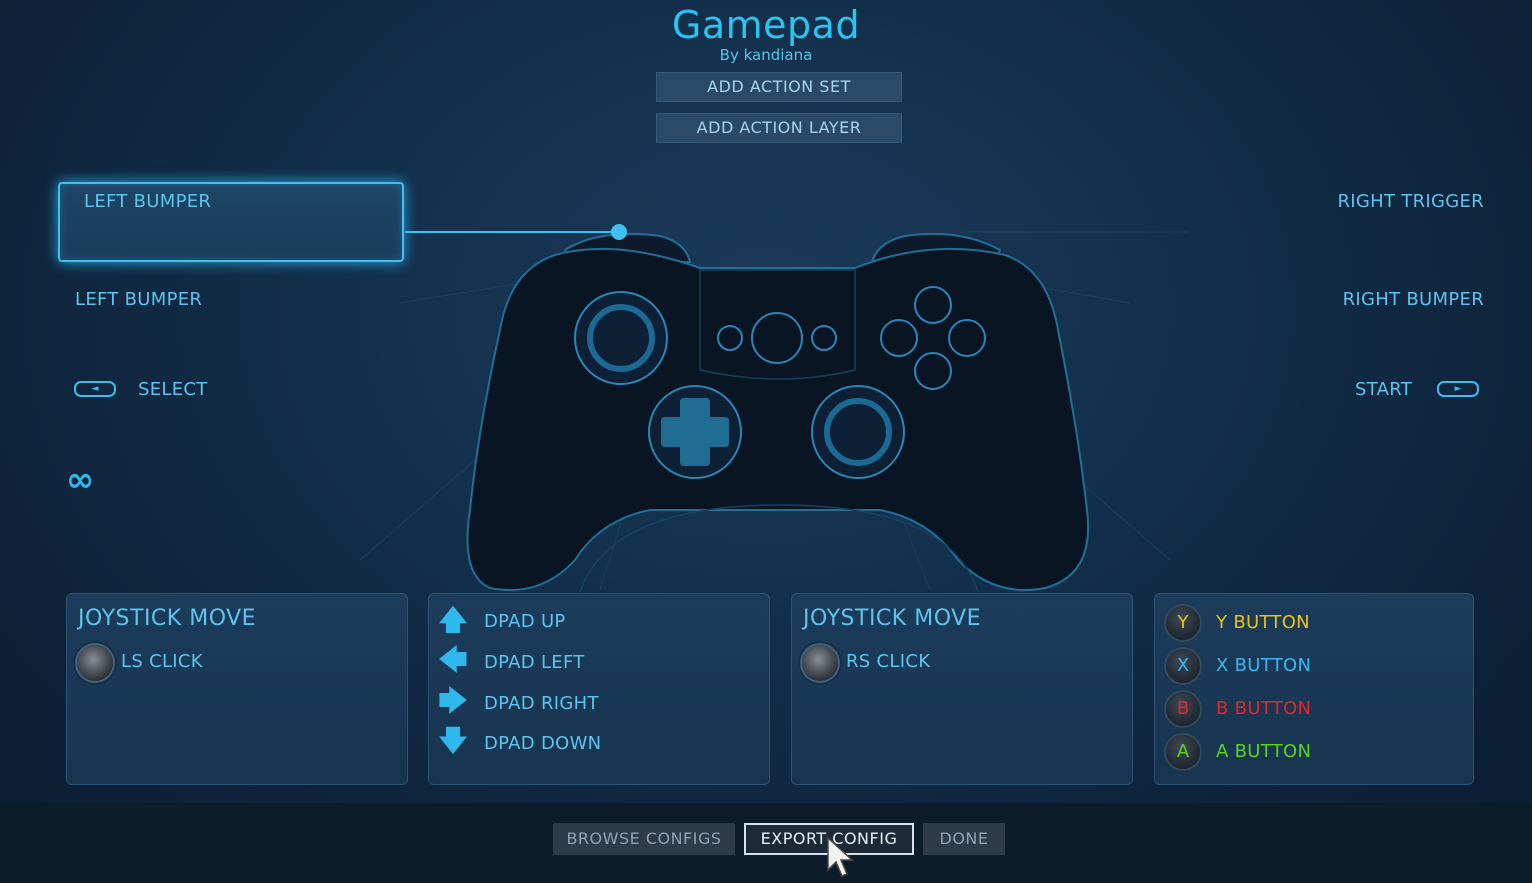 The height and width of the screenshot is (883, 1532). I want to click on dpad-panel, so click(599, 689).